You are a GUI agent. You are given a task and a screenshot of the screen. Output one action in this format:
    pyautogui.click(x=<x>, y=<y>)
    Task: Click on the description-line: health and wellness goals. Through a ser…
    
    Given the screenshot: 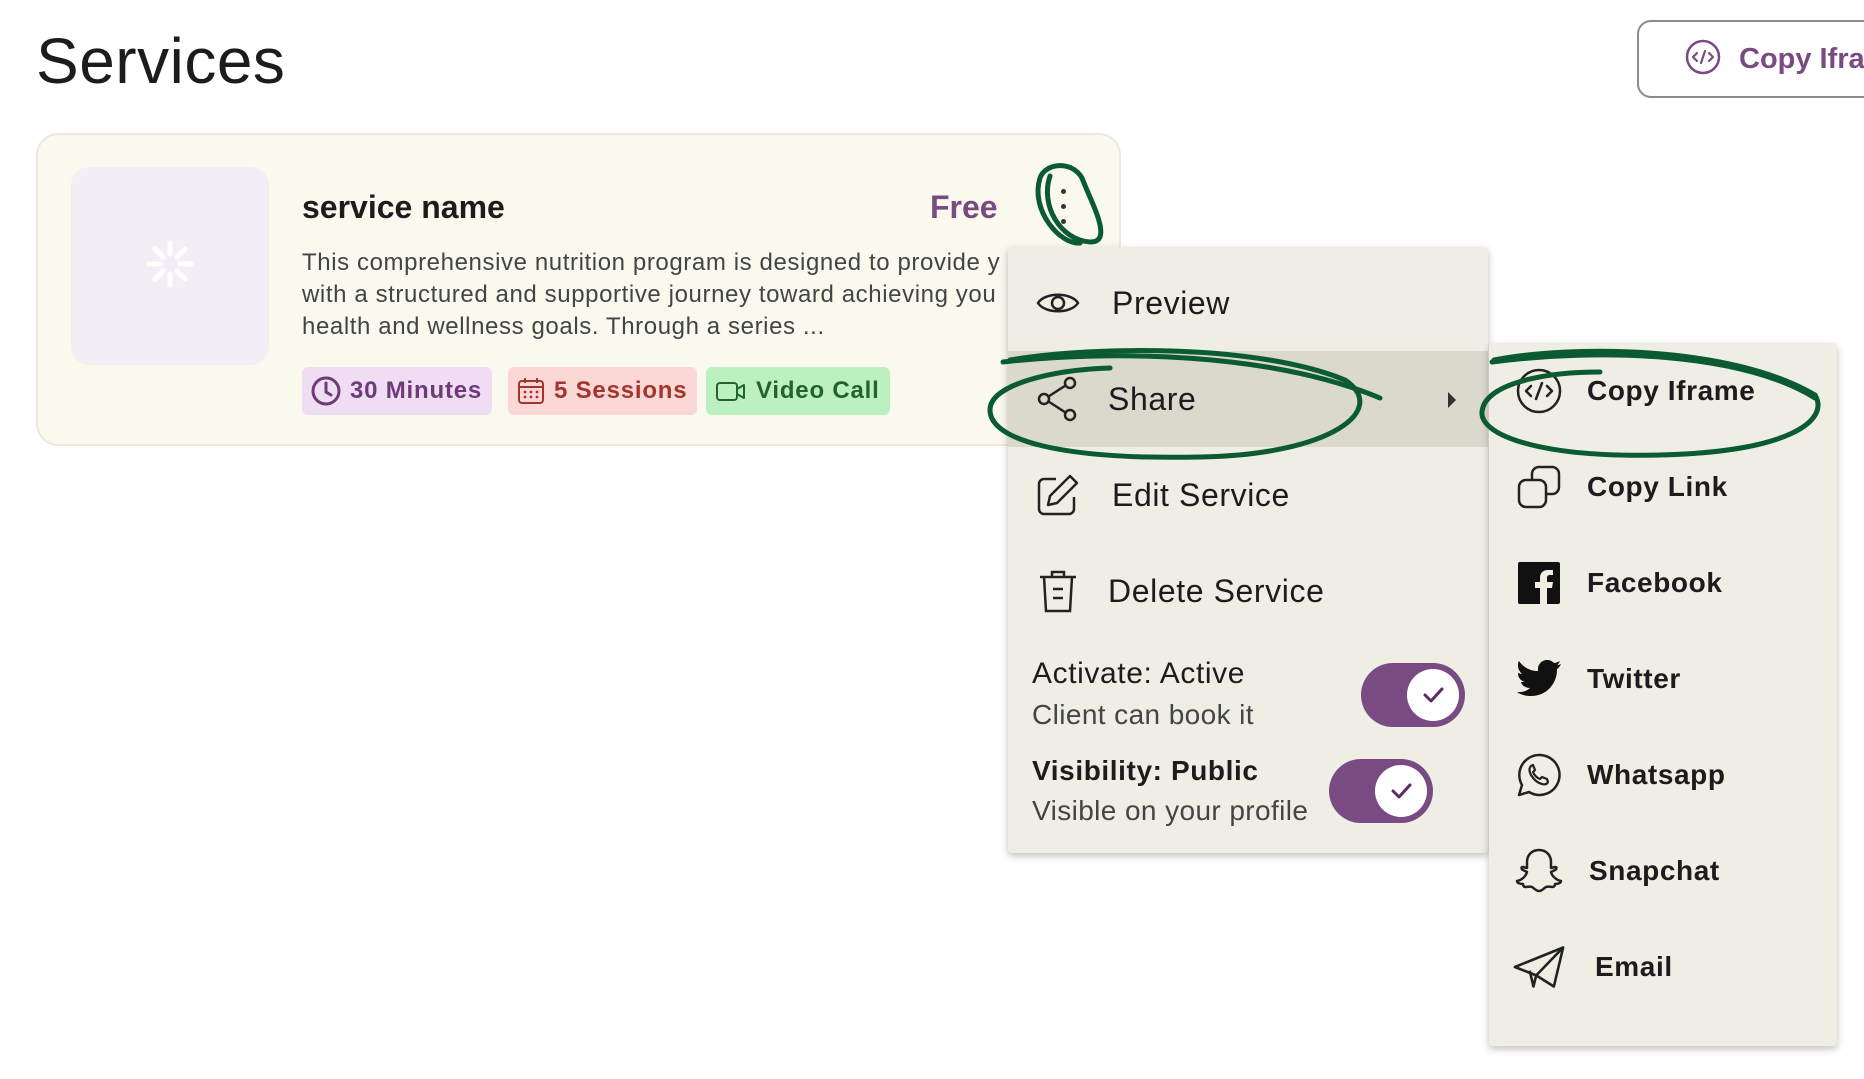 What is the action you would take?
    pyautogui.click(x=563, y=326)
    